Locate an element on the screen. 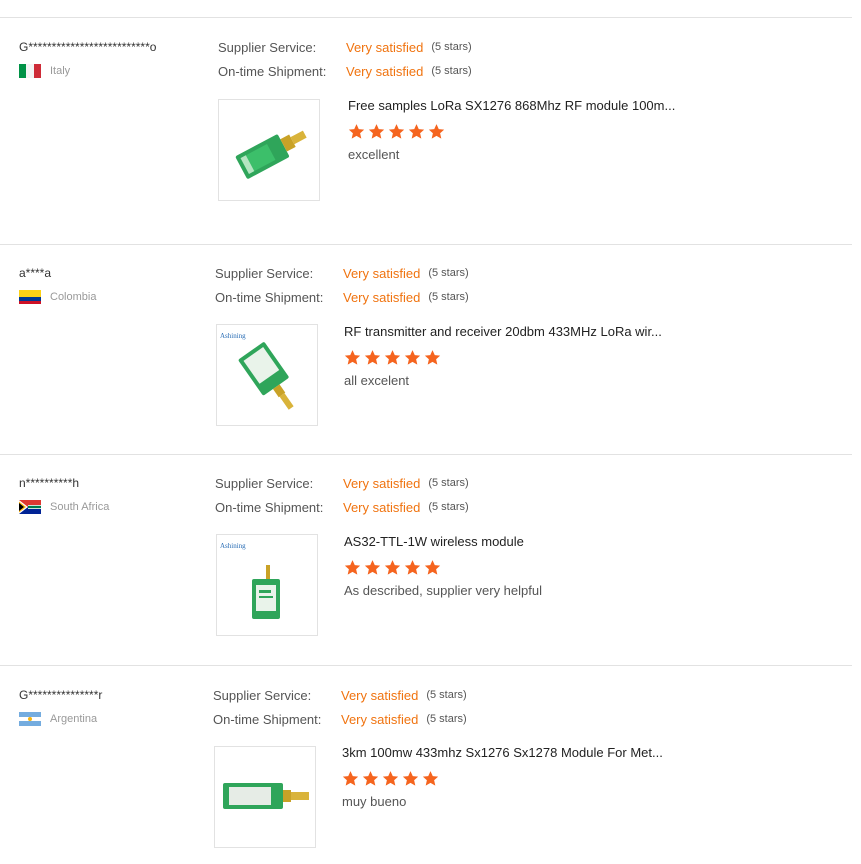 This screenshot has height=864, width=861. reviewer-country: Argentina is located at coordinates (58, 719).